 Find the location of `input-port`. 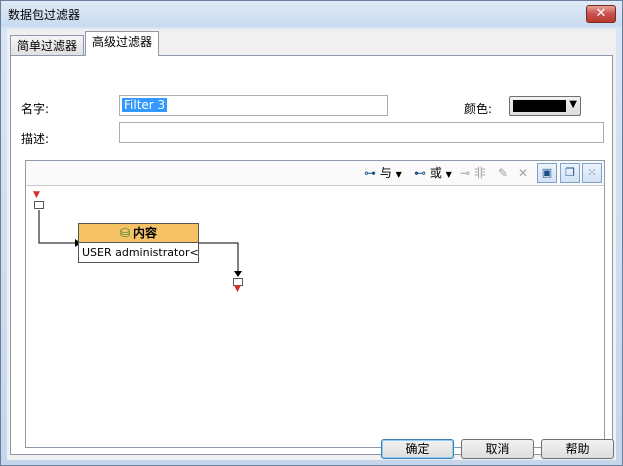

input-port is located at coordinates (39, 205).